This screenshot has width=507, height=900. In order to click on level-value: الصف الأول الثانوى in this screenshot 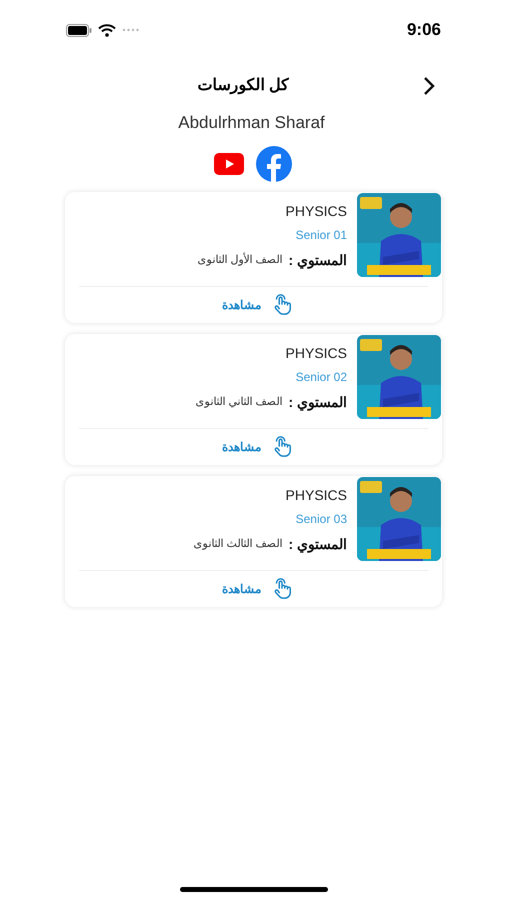, I will do `click(239, 260)`.